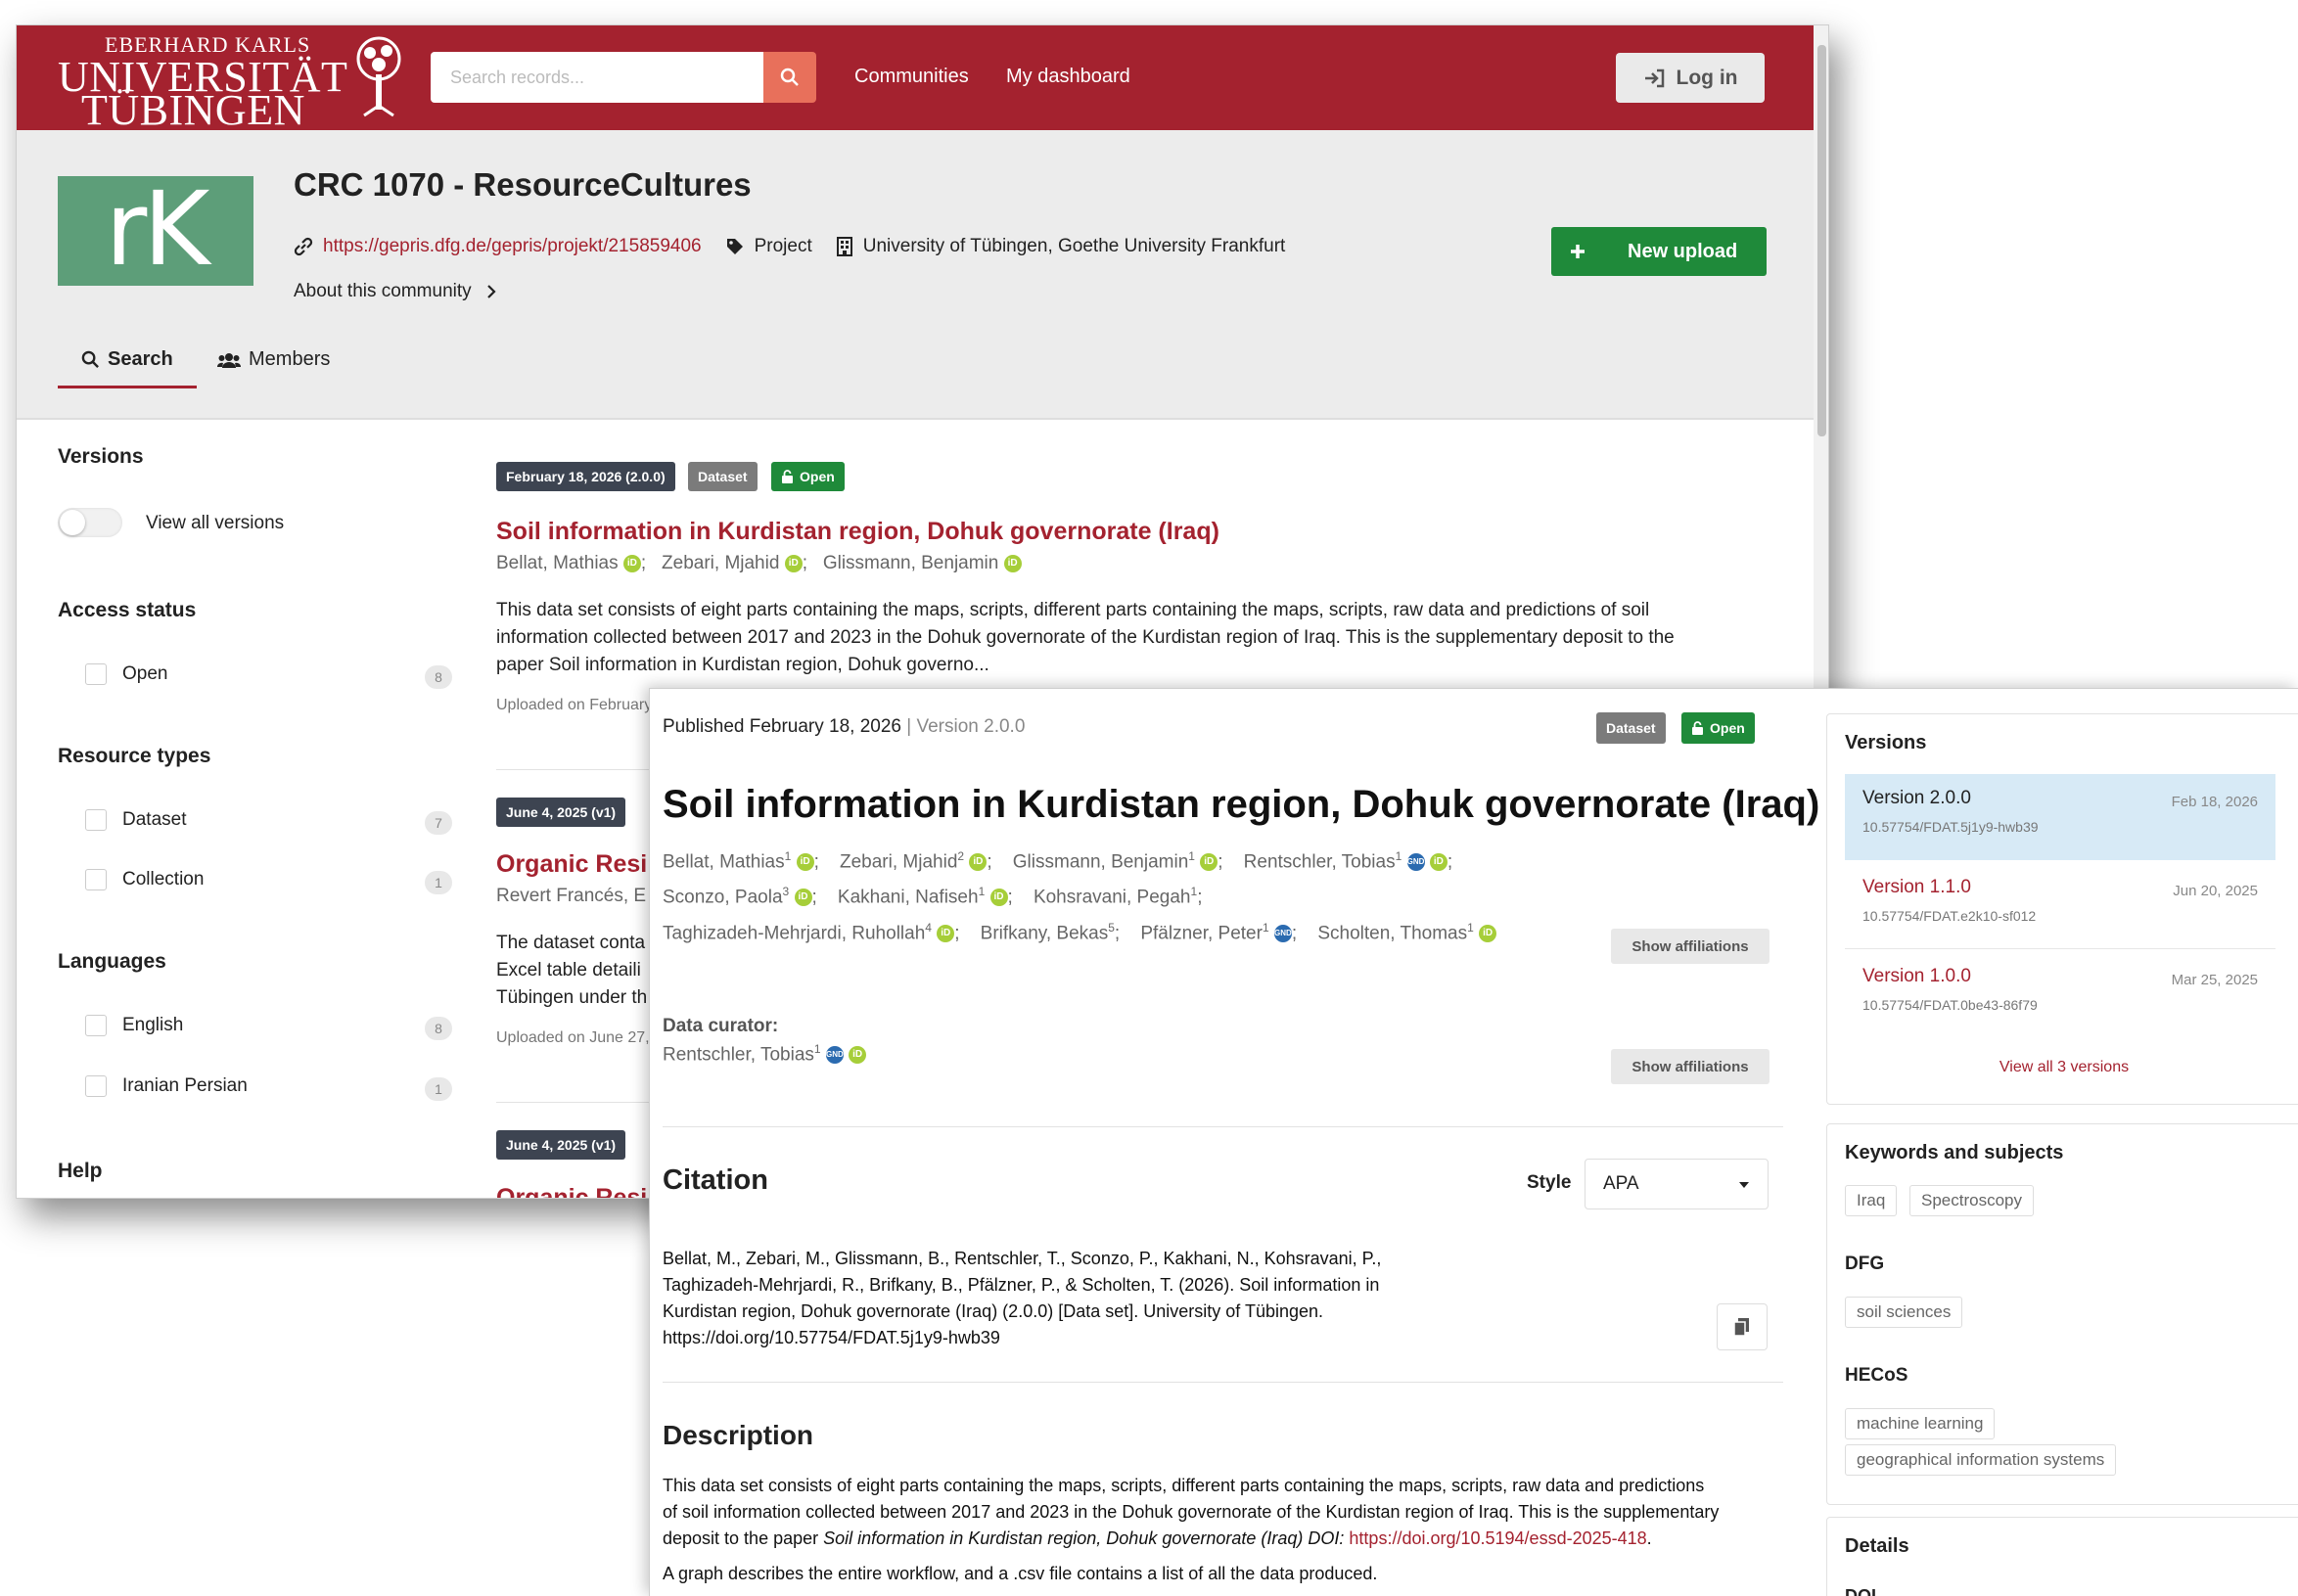  Describe the element at coordinates (145, 879) in the screenshot. I see `facet-collection-checkbox: Collection` at that location.